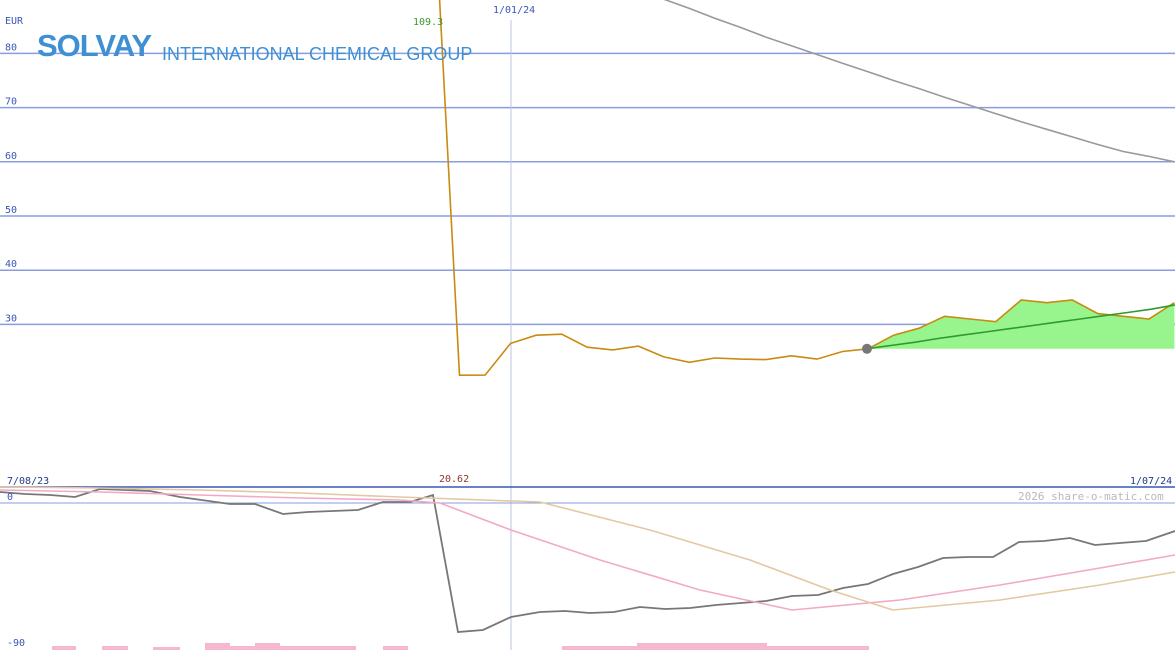 This screenshot has width=1175, height=650. Describe the element at coordinates (11, 47) in the screenshot. I see `y-tick-label: 80` at that location.